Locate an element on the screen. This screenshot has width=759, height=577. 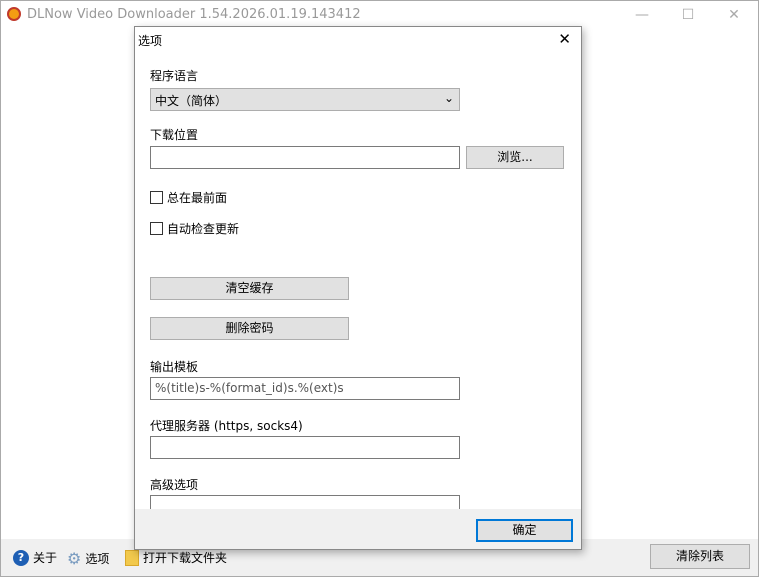
auto-update-checkbox: 自动检查更新 is located at coordinates (194, 228).